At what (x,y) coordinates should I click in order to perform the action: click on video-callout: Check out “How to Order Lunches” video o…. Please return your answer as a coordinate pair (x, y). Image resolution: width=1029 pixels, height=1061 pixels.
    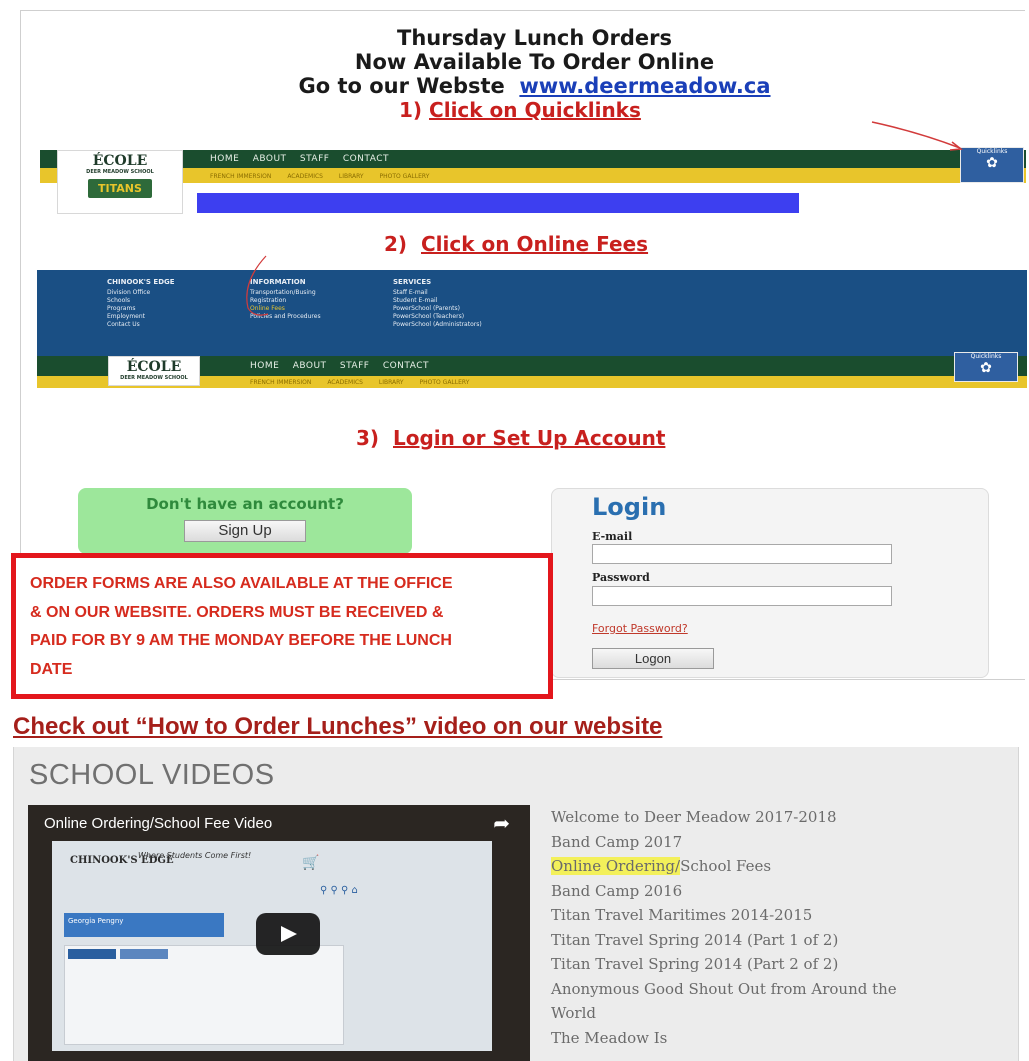
    Looking at the image, I should click on (337, 727).